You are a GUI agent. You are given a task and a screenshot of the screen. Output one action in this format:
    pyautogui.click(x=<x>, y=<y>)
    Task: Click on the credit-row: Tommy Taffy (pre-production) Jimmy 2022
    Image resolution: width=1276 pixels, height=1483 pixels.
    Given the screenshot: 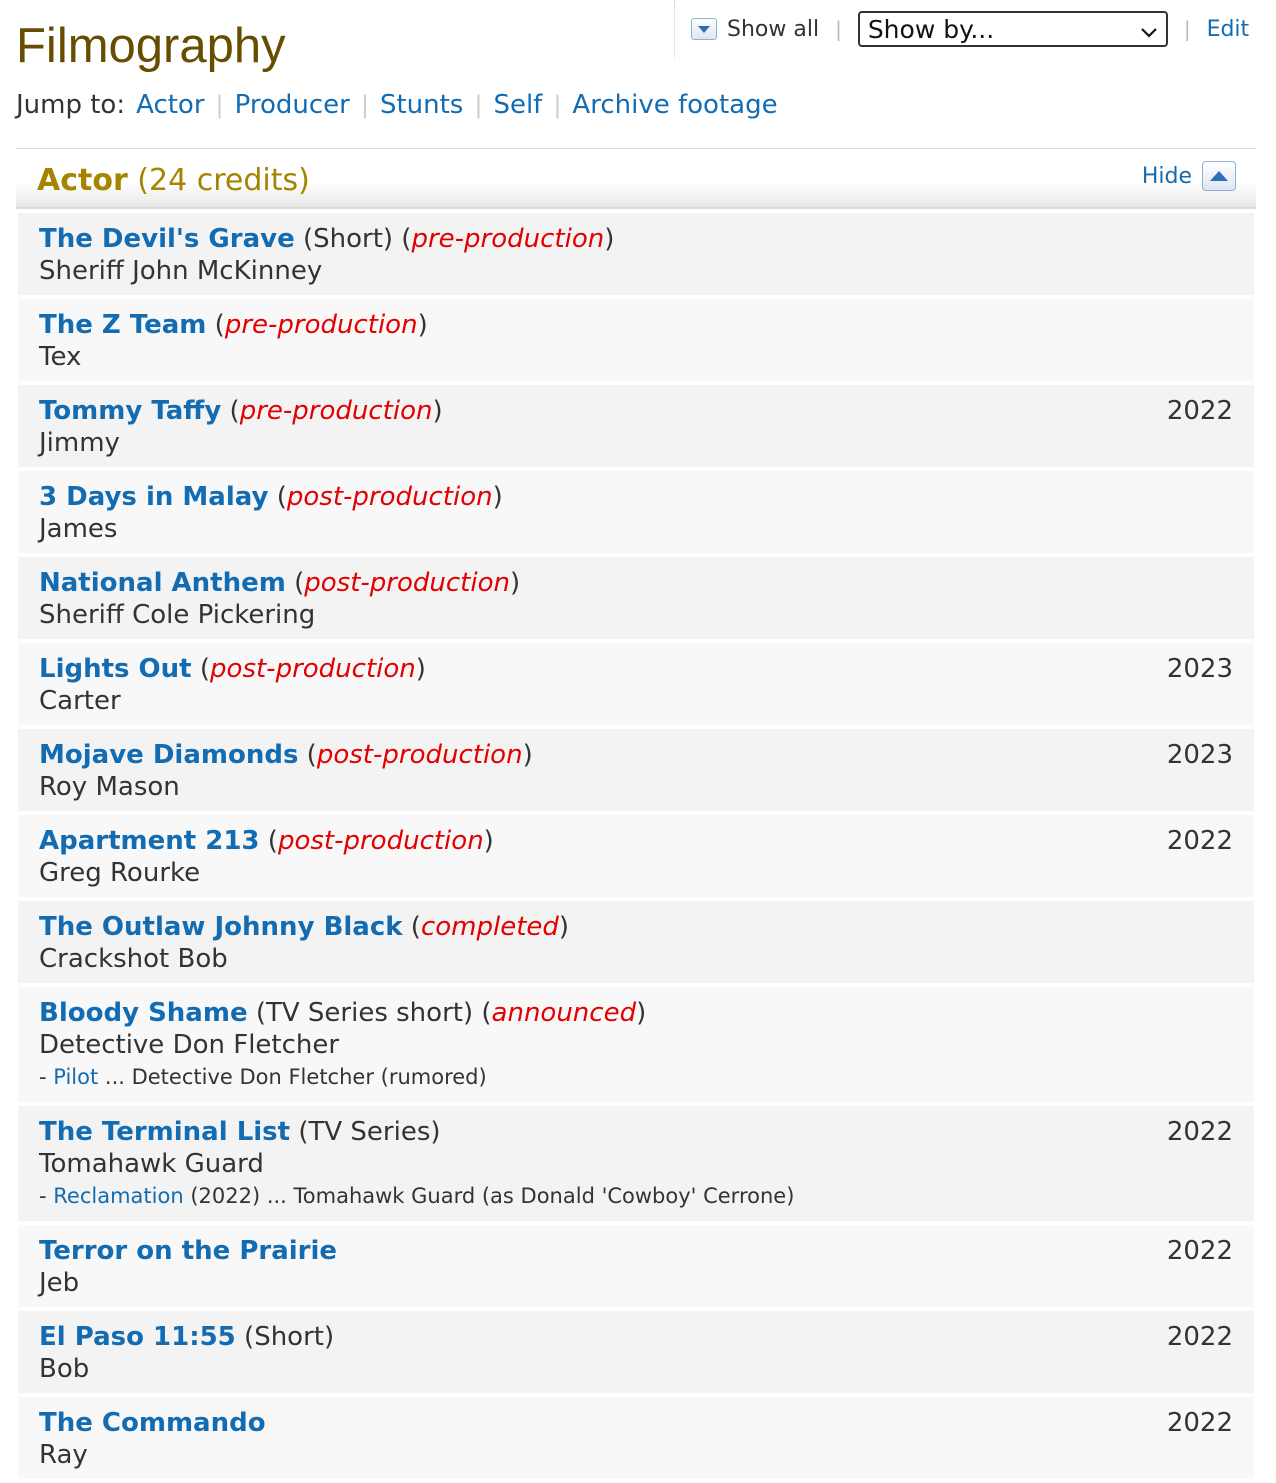 What is the action you would take?
    pyautogui.click(x=636, y=426)
    